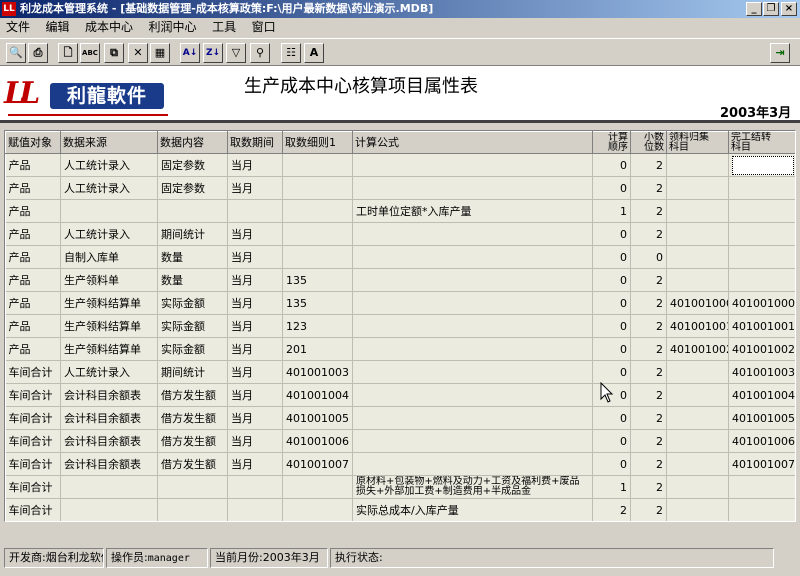  I want to click on col-header: 领料归集 科目, so click(697, 142).